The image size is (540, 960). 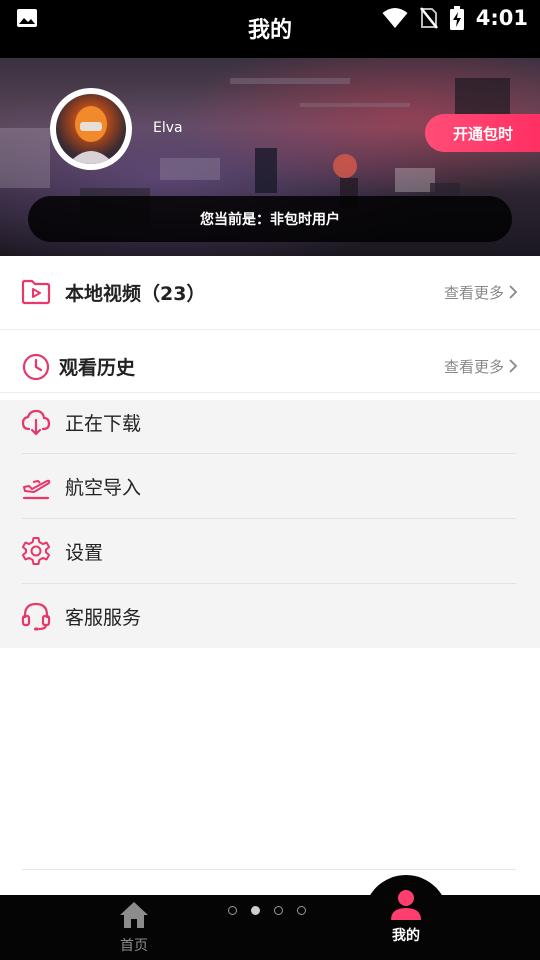 I want to click on local-videos-row: 本地视频（23） 查看更多, so click(x=270, y=292).